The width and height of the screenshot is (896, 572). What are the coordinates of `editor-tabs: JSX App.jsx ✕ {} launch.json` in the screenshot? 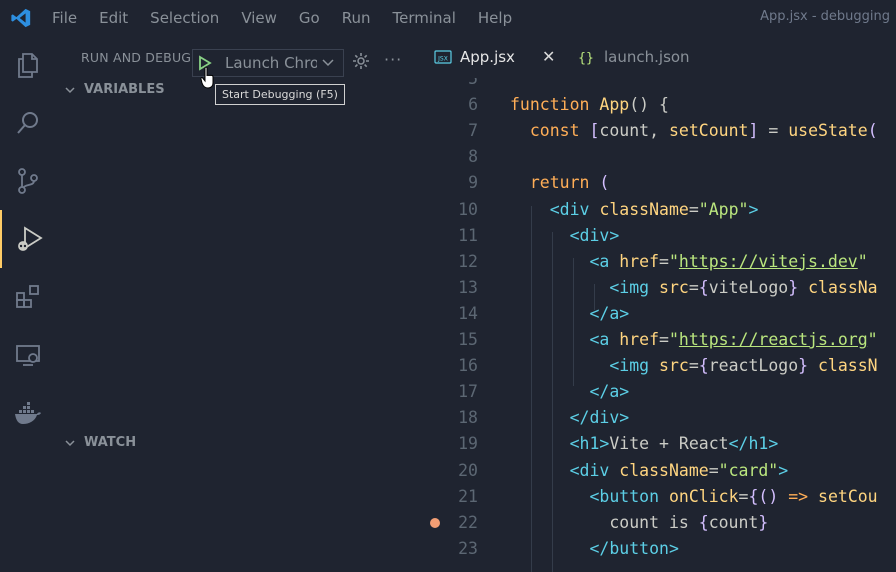 It's located at (658, 58).